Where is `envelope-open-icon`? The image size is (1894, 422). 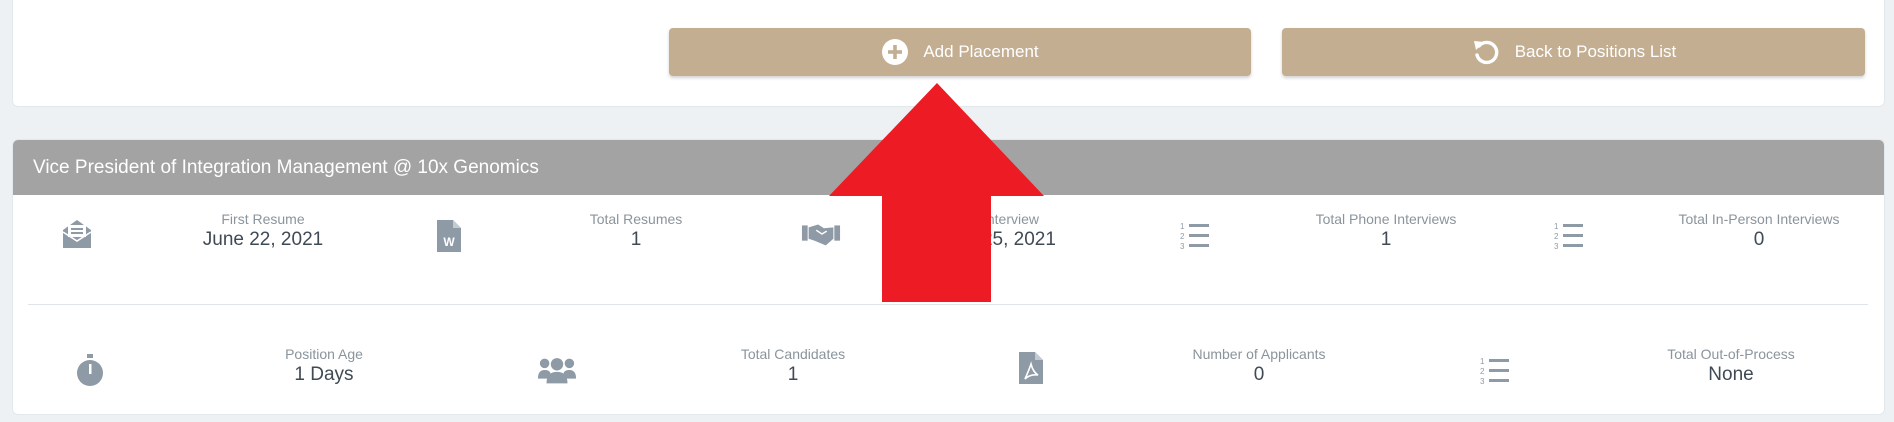 envelope-open-icon is located at coordinates (77, 234).